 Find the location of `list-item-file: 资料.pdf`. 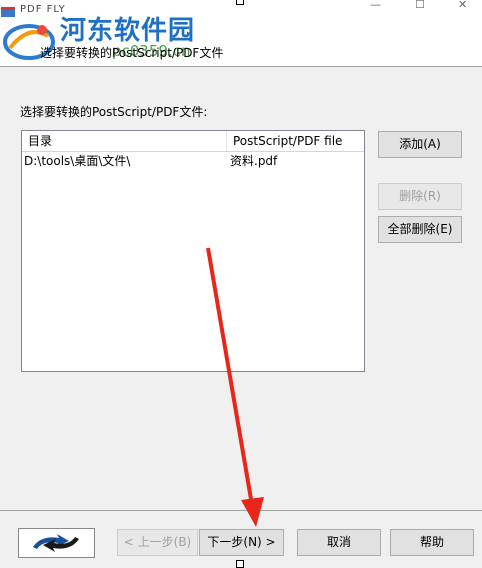

list-item-file: 资料.pdf is located at coordinates (254, 161).